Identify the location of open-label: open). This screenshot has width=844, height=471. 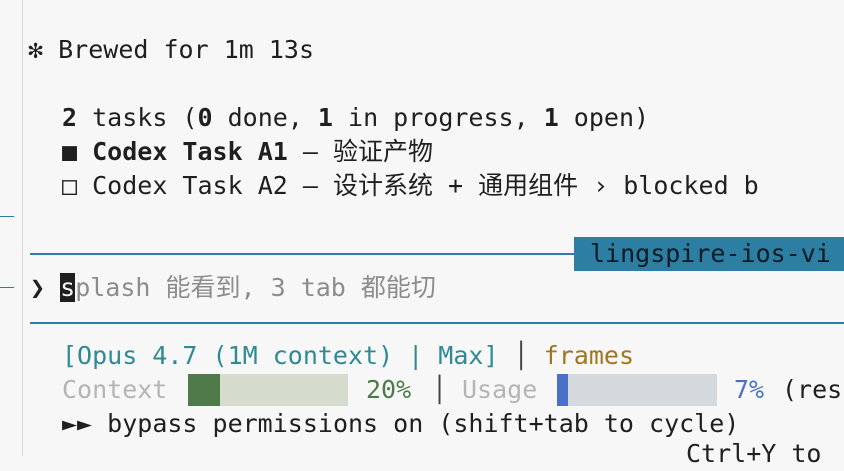
(604, 117).